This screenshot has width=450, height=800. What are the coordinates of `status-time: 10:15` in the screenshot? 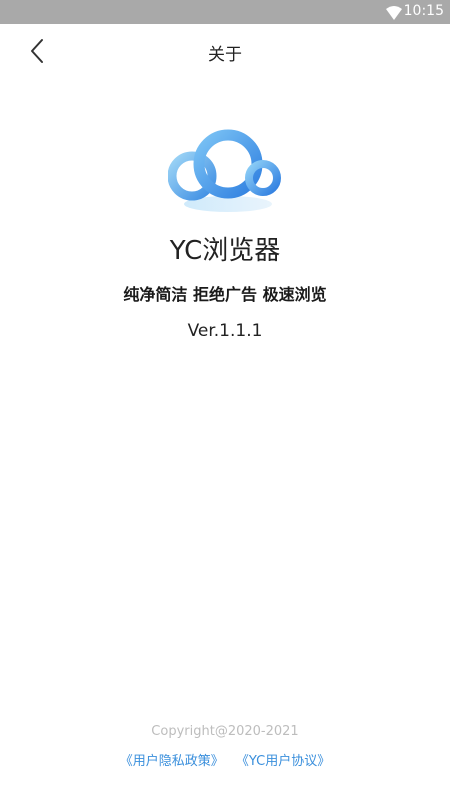 It's located at (423, 11).